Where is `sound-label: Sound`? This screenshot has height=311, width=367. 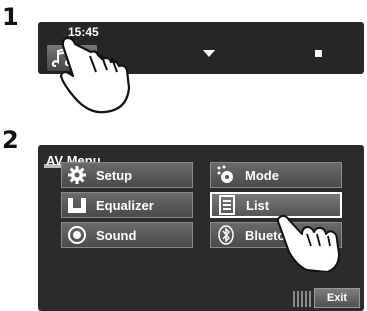 sound-label: Sound is located at coordinates (116, 235).